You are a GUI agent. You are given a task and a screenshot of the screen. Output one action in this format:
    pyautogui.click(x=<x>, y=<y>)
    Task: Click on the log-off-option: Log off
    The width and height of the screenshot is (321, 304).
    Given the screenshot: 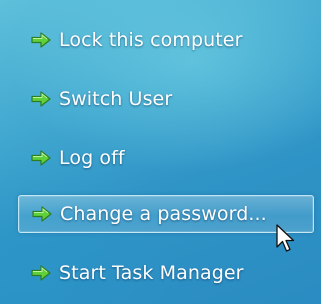 What is the action you would take?
    pyautogui.click(x=72, y=158)
    